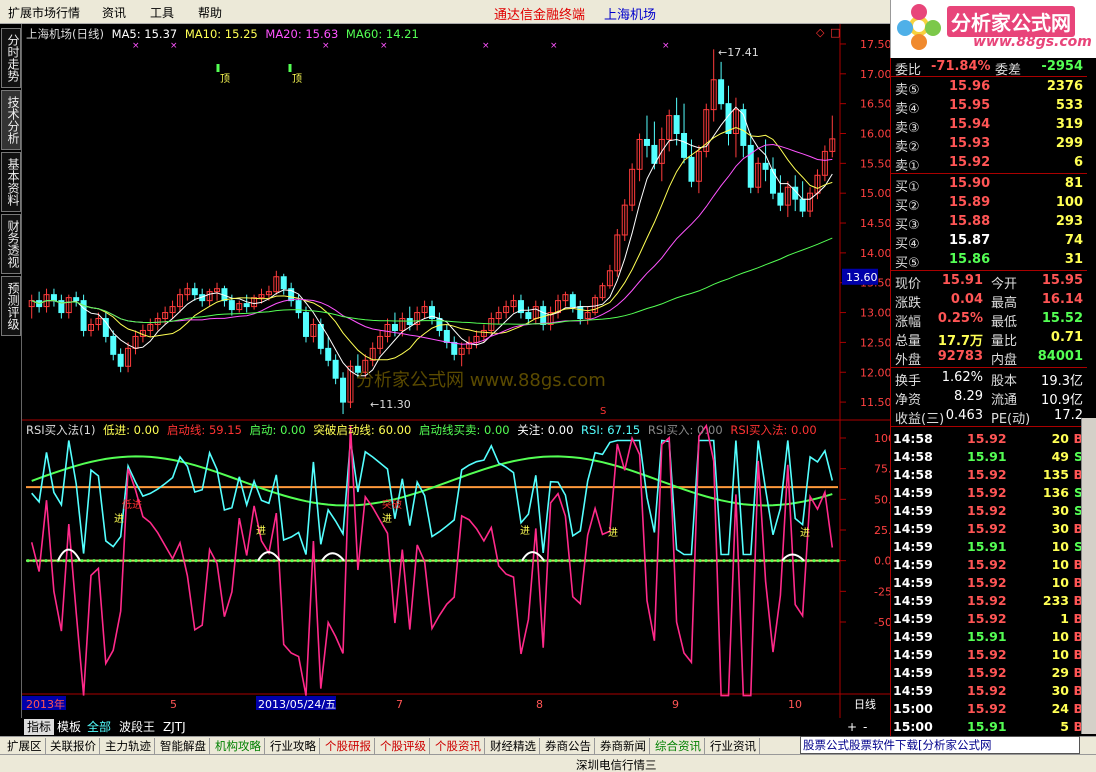 The image size is (1096, 772). What do you see at coordinates (1060, 510) in the screenshot?
I see `tick-volume: 30` at bounding box center [1060, 510].